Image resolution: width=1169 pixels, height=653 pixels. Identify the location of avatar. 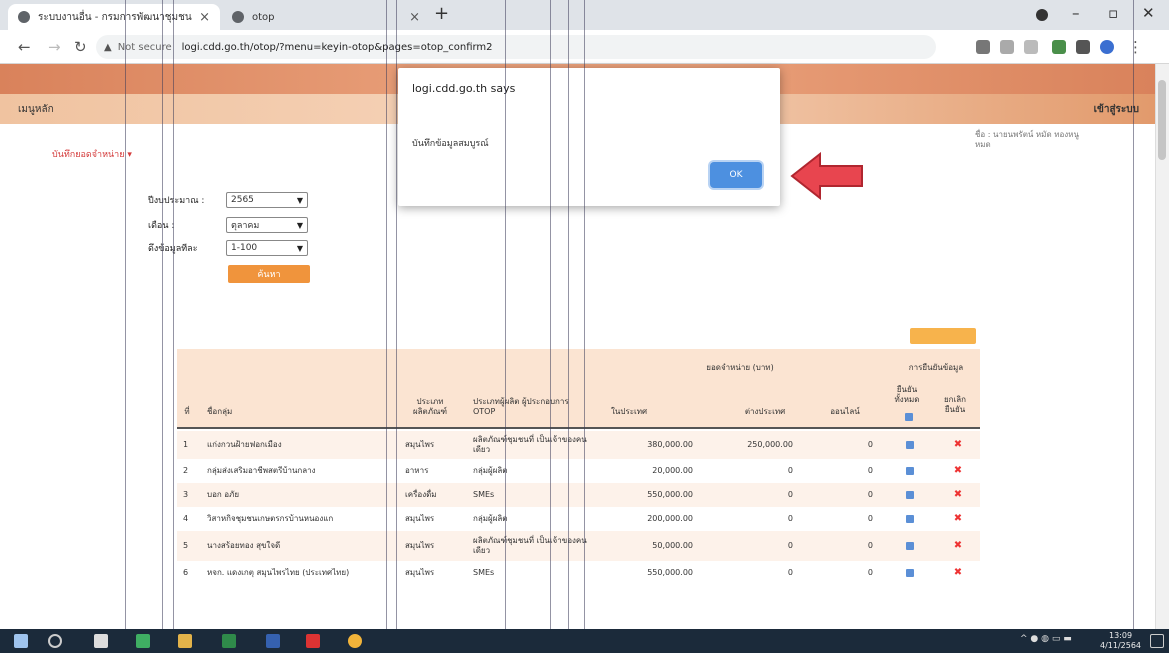
(1107, 47).